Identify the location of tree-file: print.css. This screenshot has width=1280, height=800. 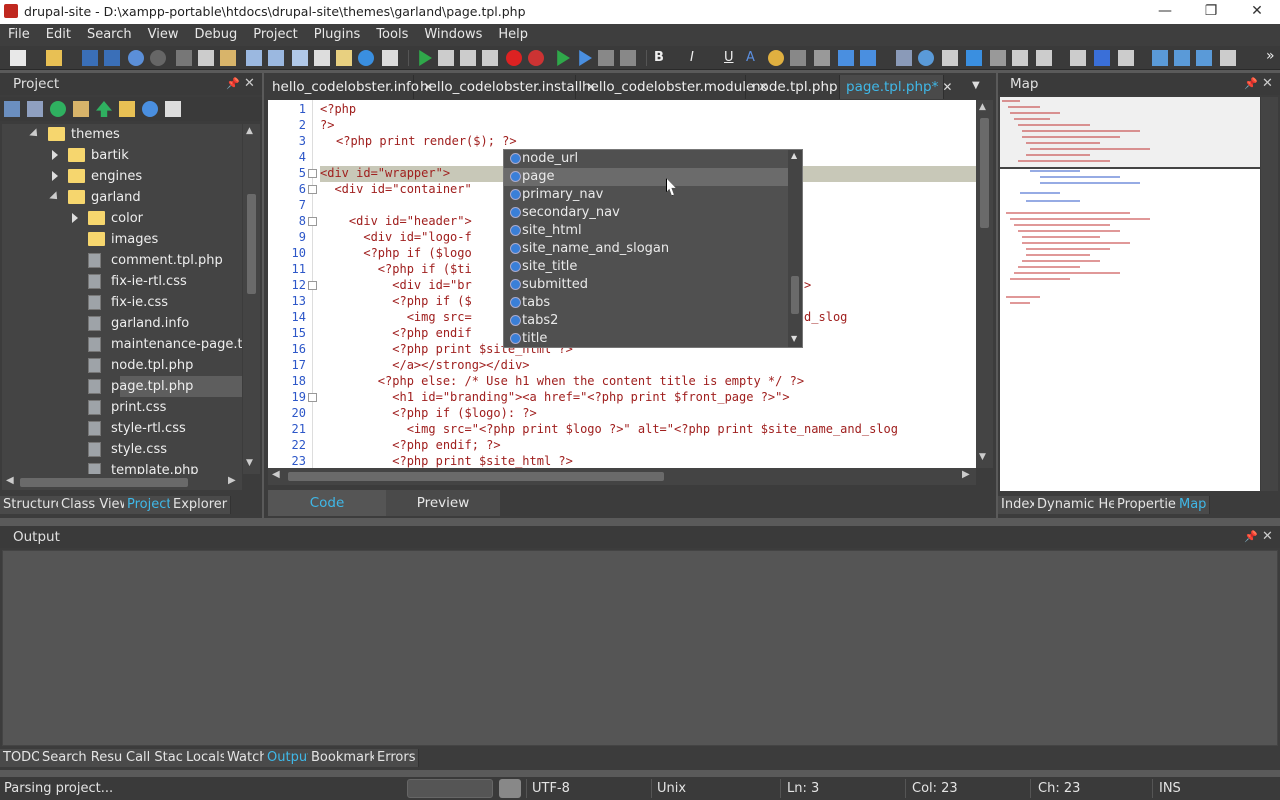
(122, 407).